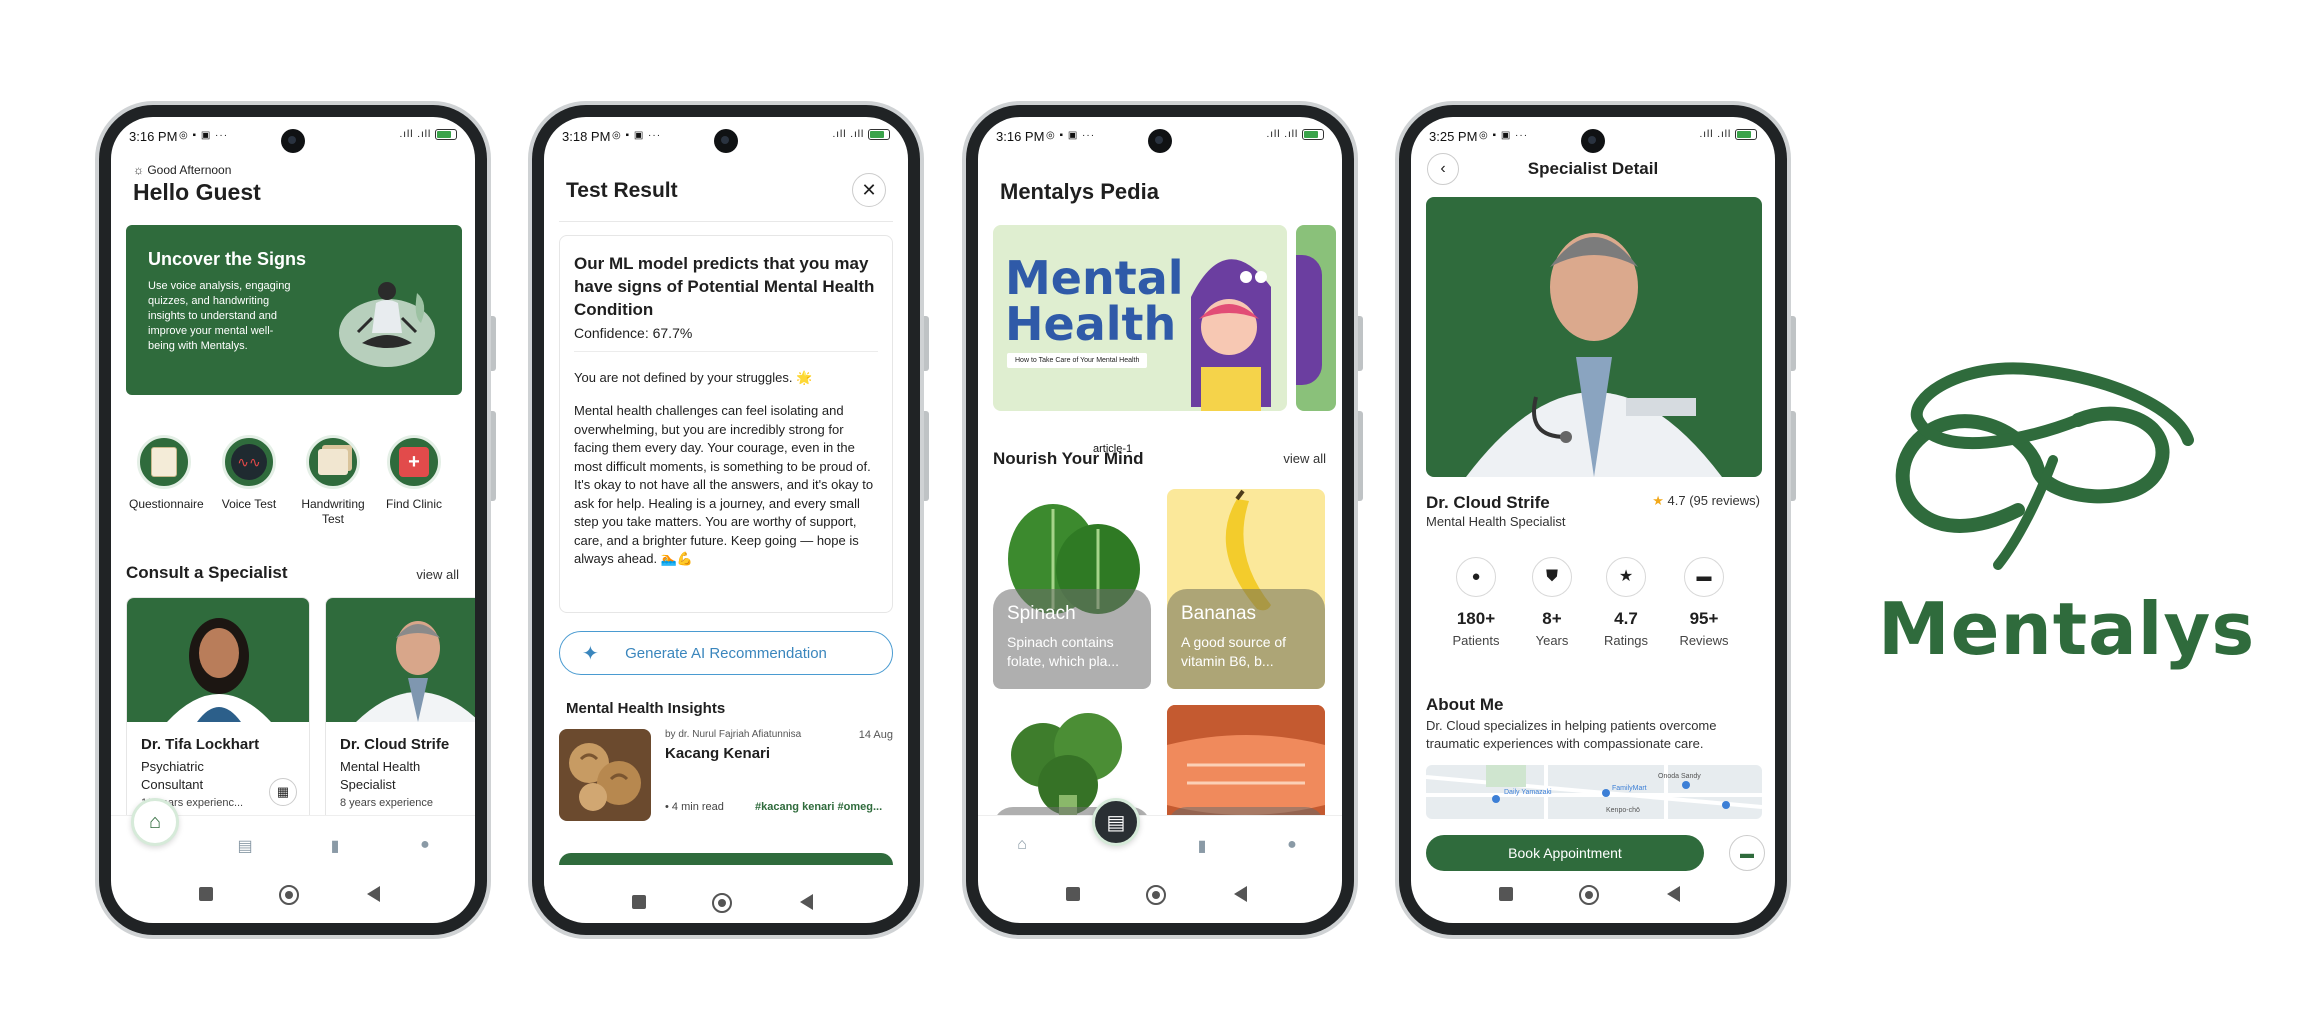 Image resolution: width=2308 pixels, height=1036 pixels. I want to click on chat-icon: ▬, so click(1704, 577).